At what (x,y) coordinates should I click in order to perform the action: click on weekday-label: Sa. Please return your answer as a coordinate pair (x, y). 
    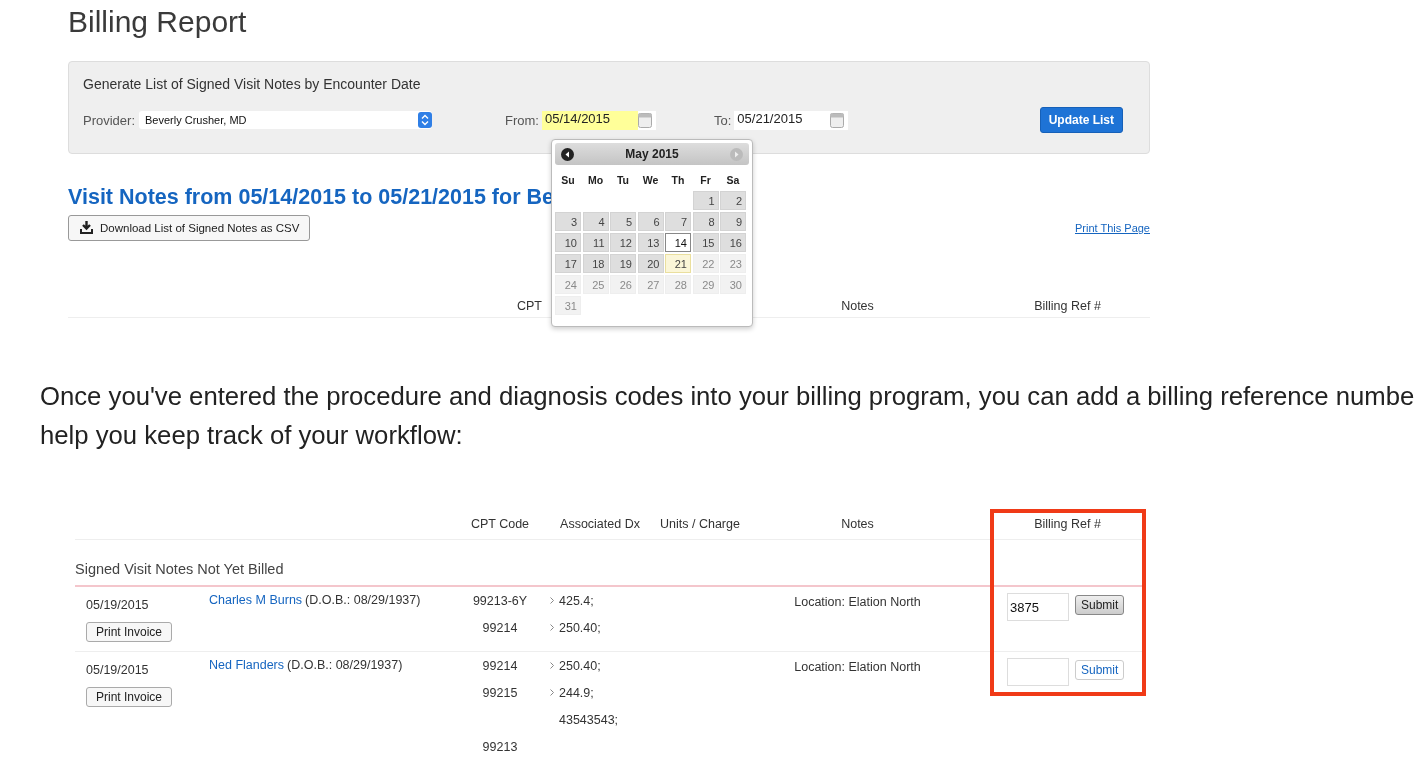
    Looking at the image, I should click on (733, 180).